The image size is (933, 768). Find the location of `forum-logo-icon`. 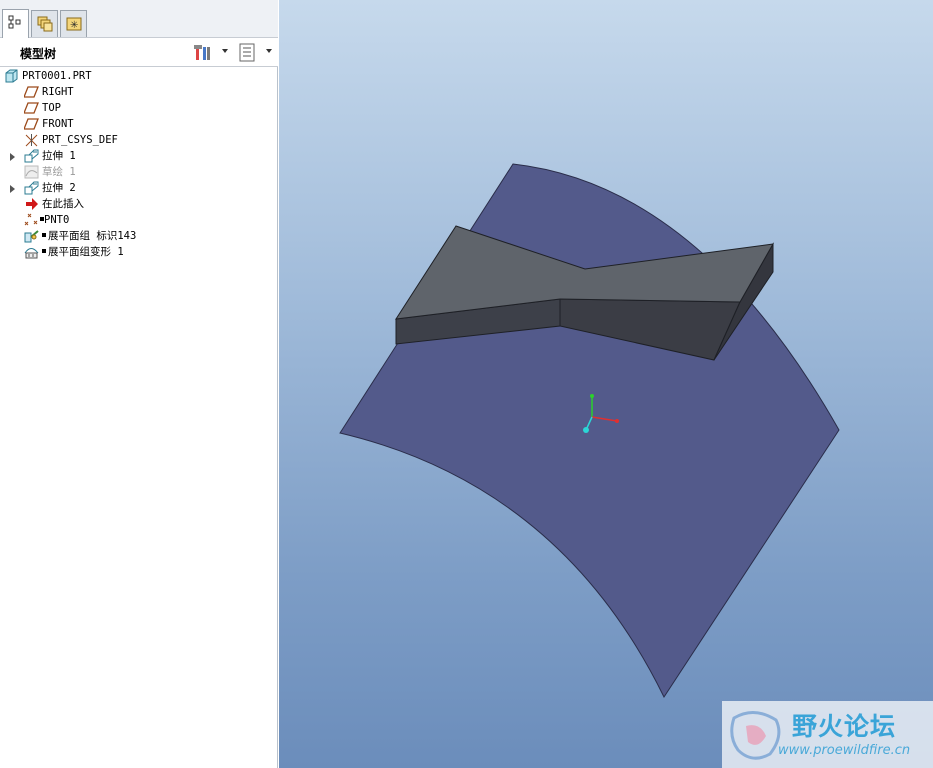

forum-logo-icon is located at coordinates (755, 735).